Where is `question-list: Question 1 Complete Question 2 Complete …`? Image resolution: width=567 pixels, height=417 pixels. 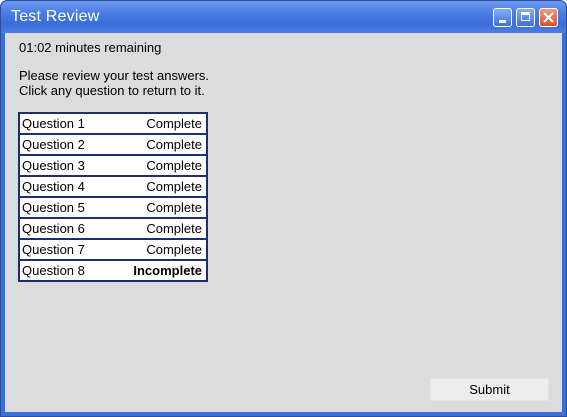 question-list: Question 1 Complete Question 2 Complete … is located at coordinates (112, 197).